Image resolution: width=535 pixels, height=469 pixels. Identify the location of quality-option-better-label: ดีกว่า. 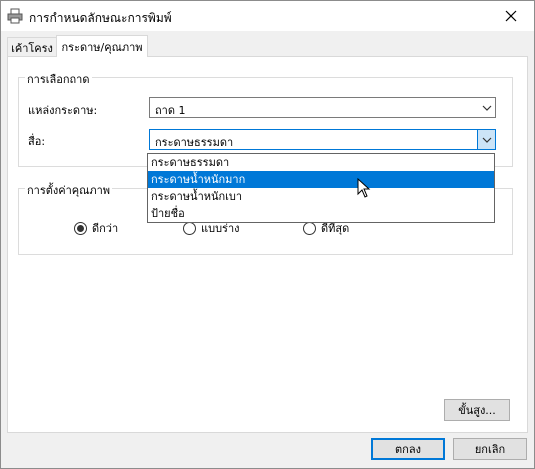
(105, 228).